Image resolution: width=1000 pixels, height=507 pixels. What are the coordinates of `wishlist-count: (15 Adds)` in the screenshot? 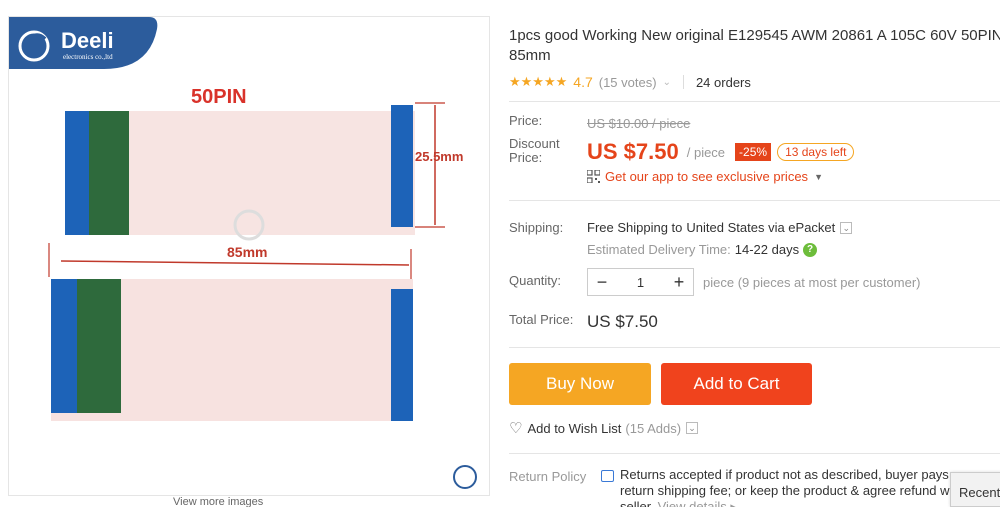 It's located at (653, 428).